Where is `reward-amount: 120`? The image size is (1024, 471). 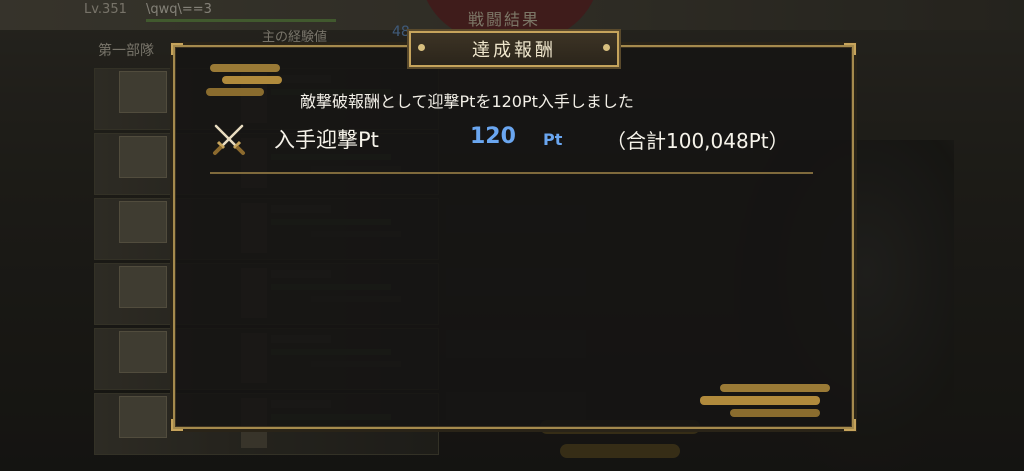
reward-amount: 120 is located at coordinates (493, 136).